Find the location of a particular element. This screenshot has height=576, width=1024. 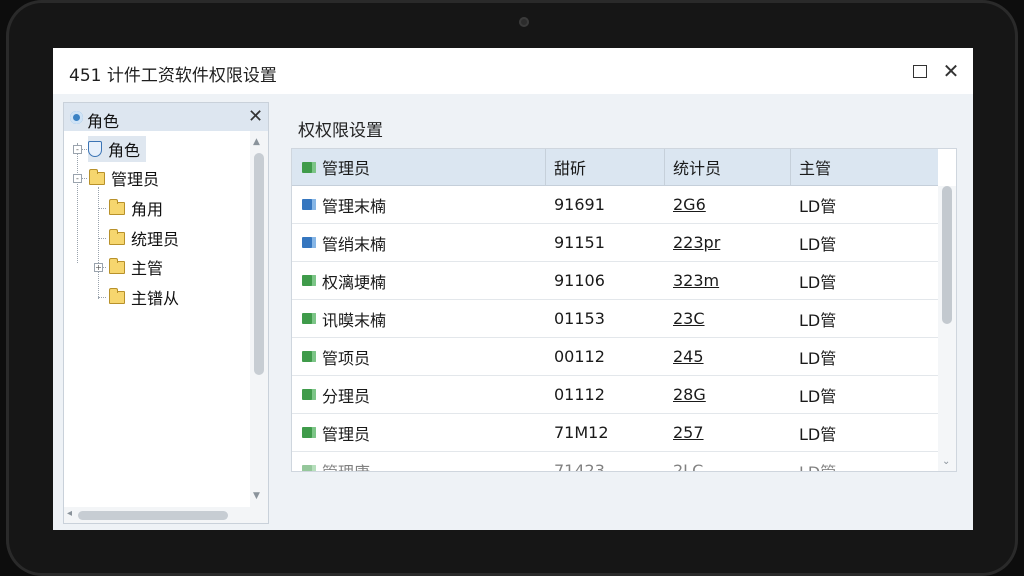

cell-count: 2LC is located at coordinates (688, 462).